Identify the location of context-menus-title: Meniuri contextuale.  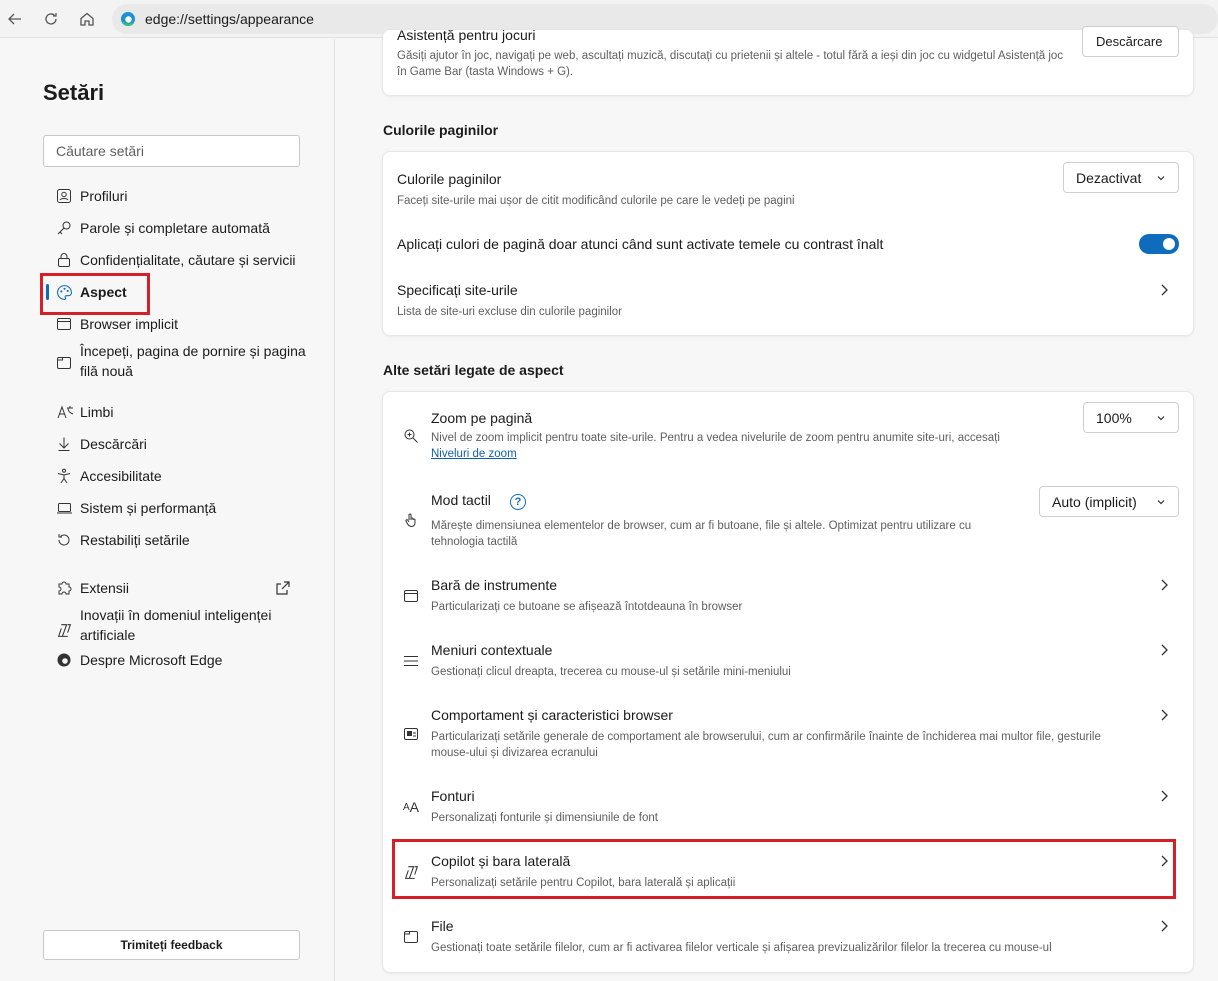
(491, 650).